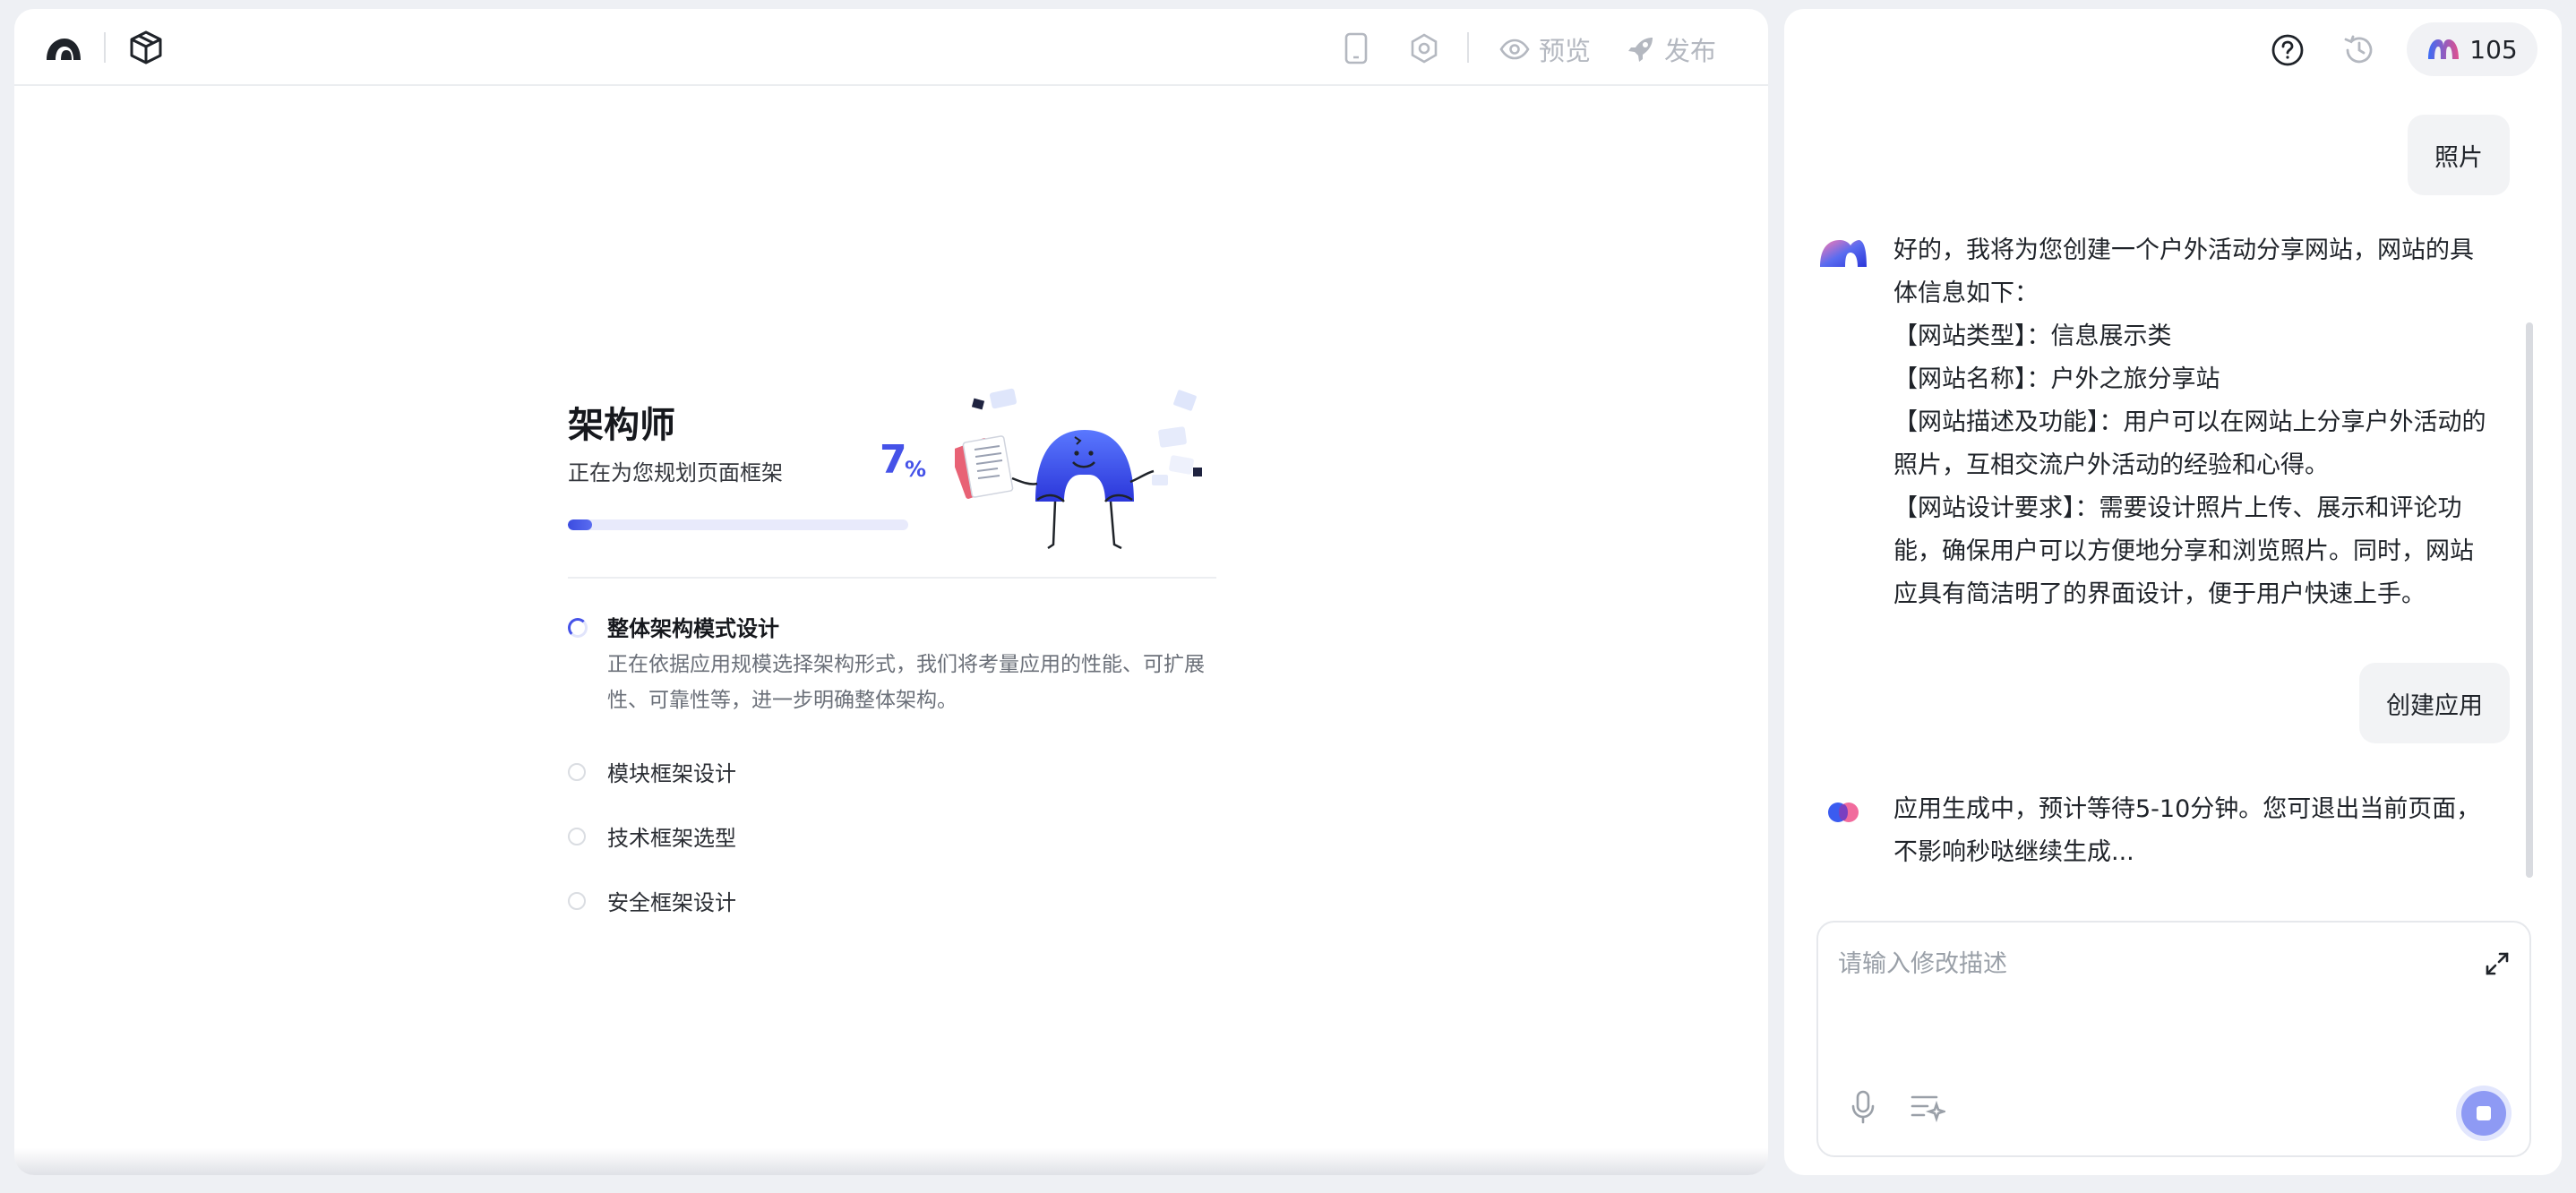 This screenshot has width=2576, height=1193. What do you see at coordinates (2459, 155) in the screenshot?
I see `user-message-1: 照片` at bounding box center [2459, 155].